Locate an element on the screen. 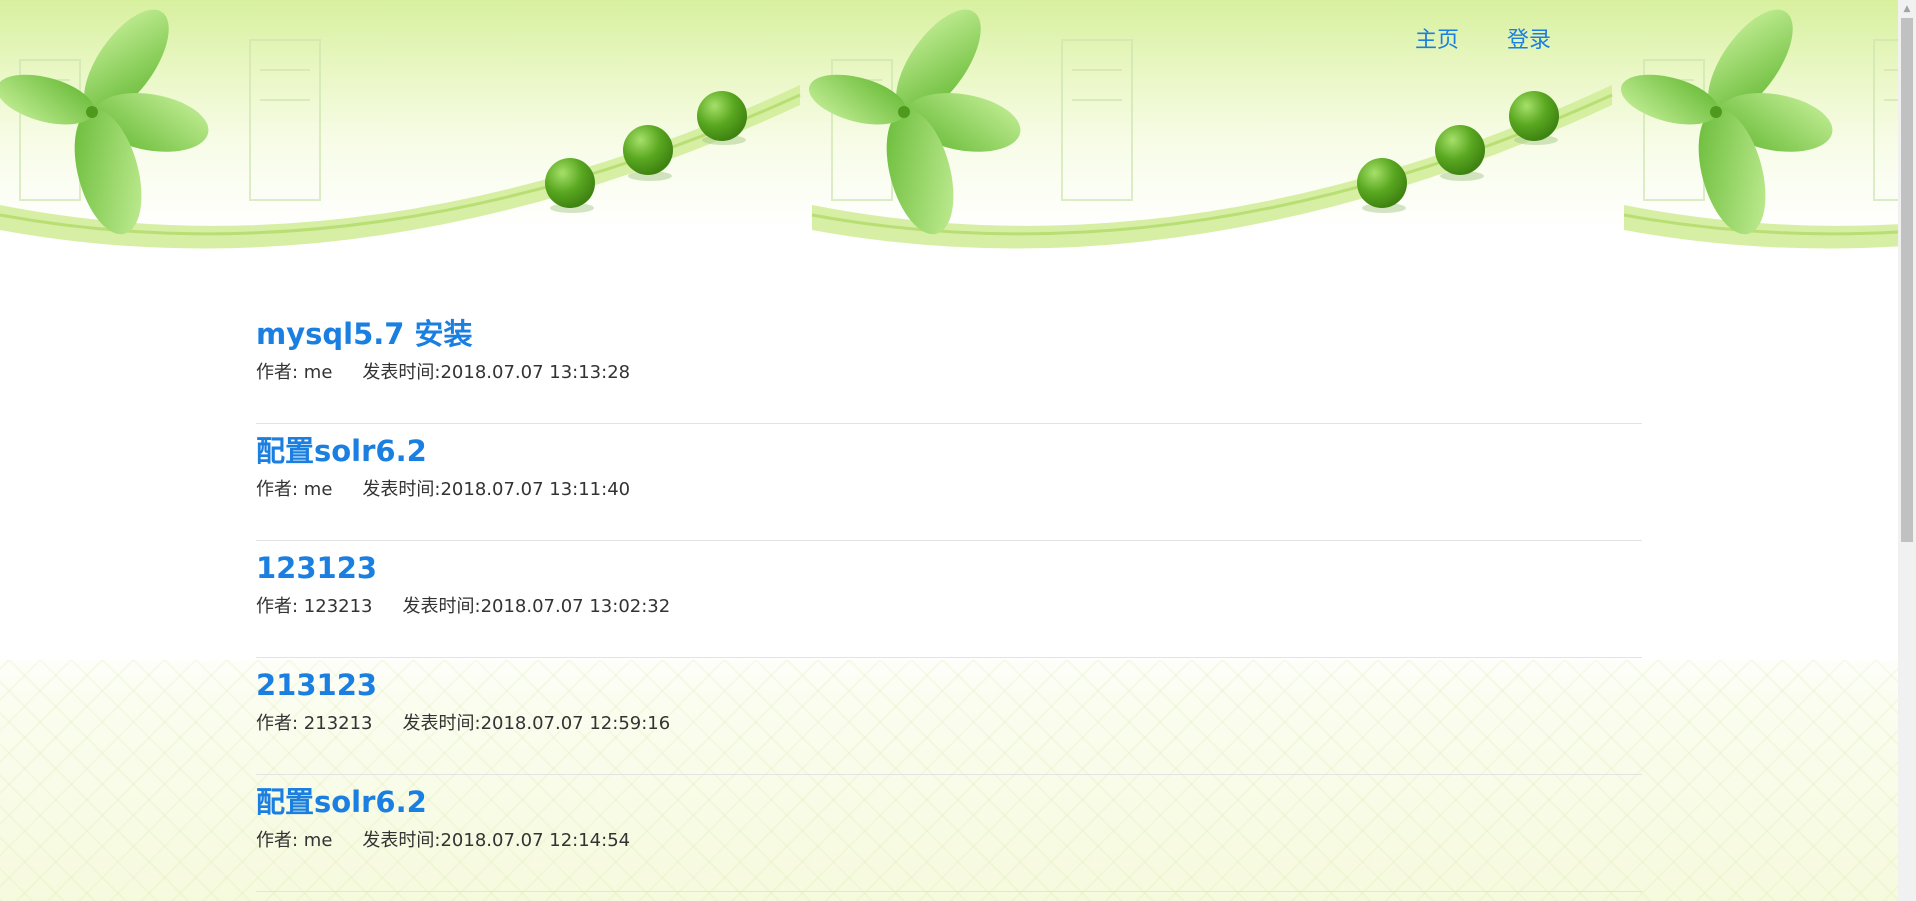 This screenshot has height=901, width=1916. post-meta: 作者: 123213 发表时间:2018.07.07 13:02:32 is located at coordinates (949, 607).